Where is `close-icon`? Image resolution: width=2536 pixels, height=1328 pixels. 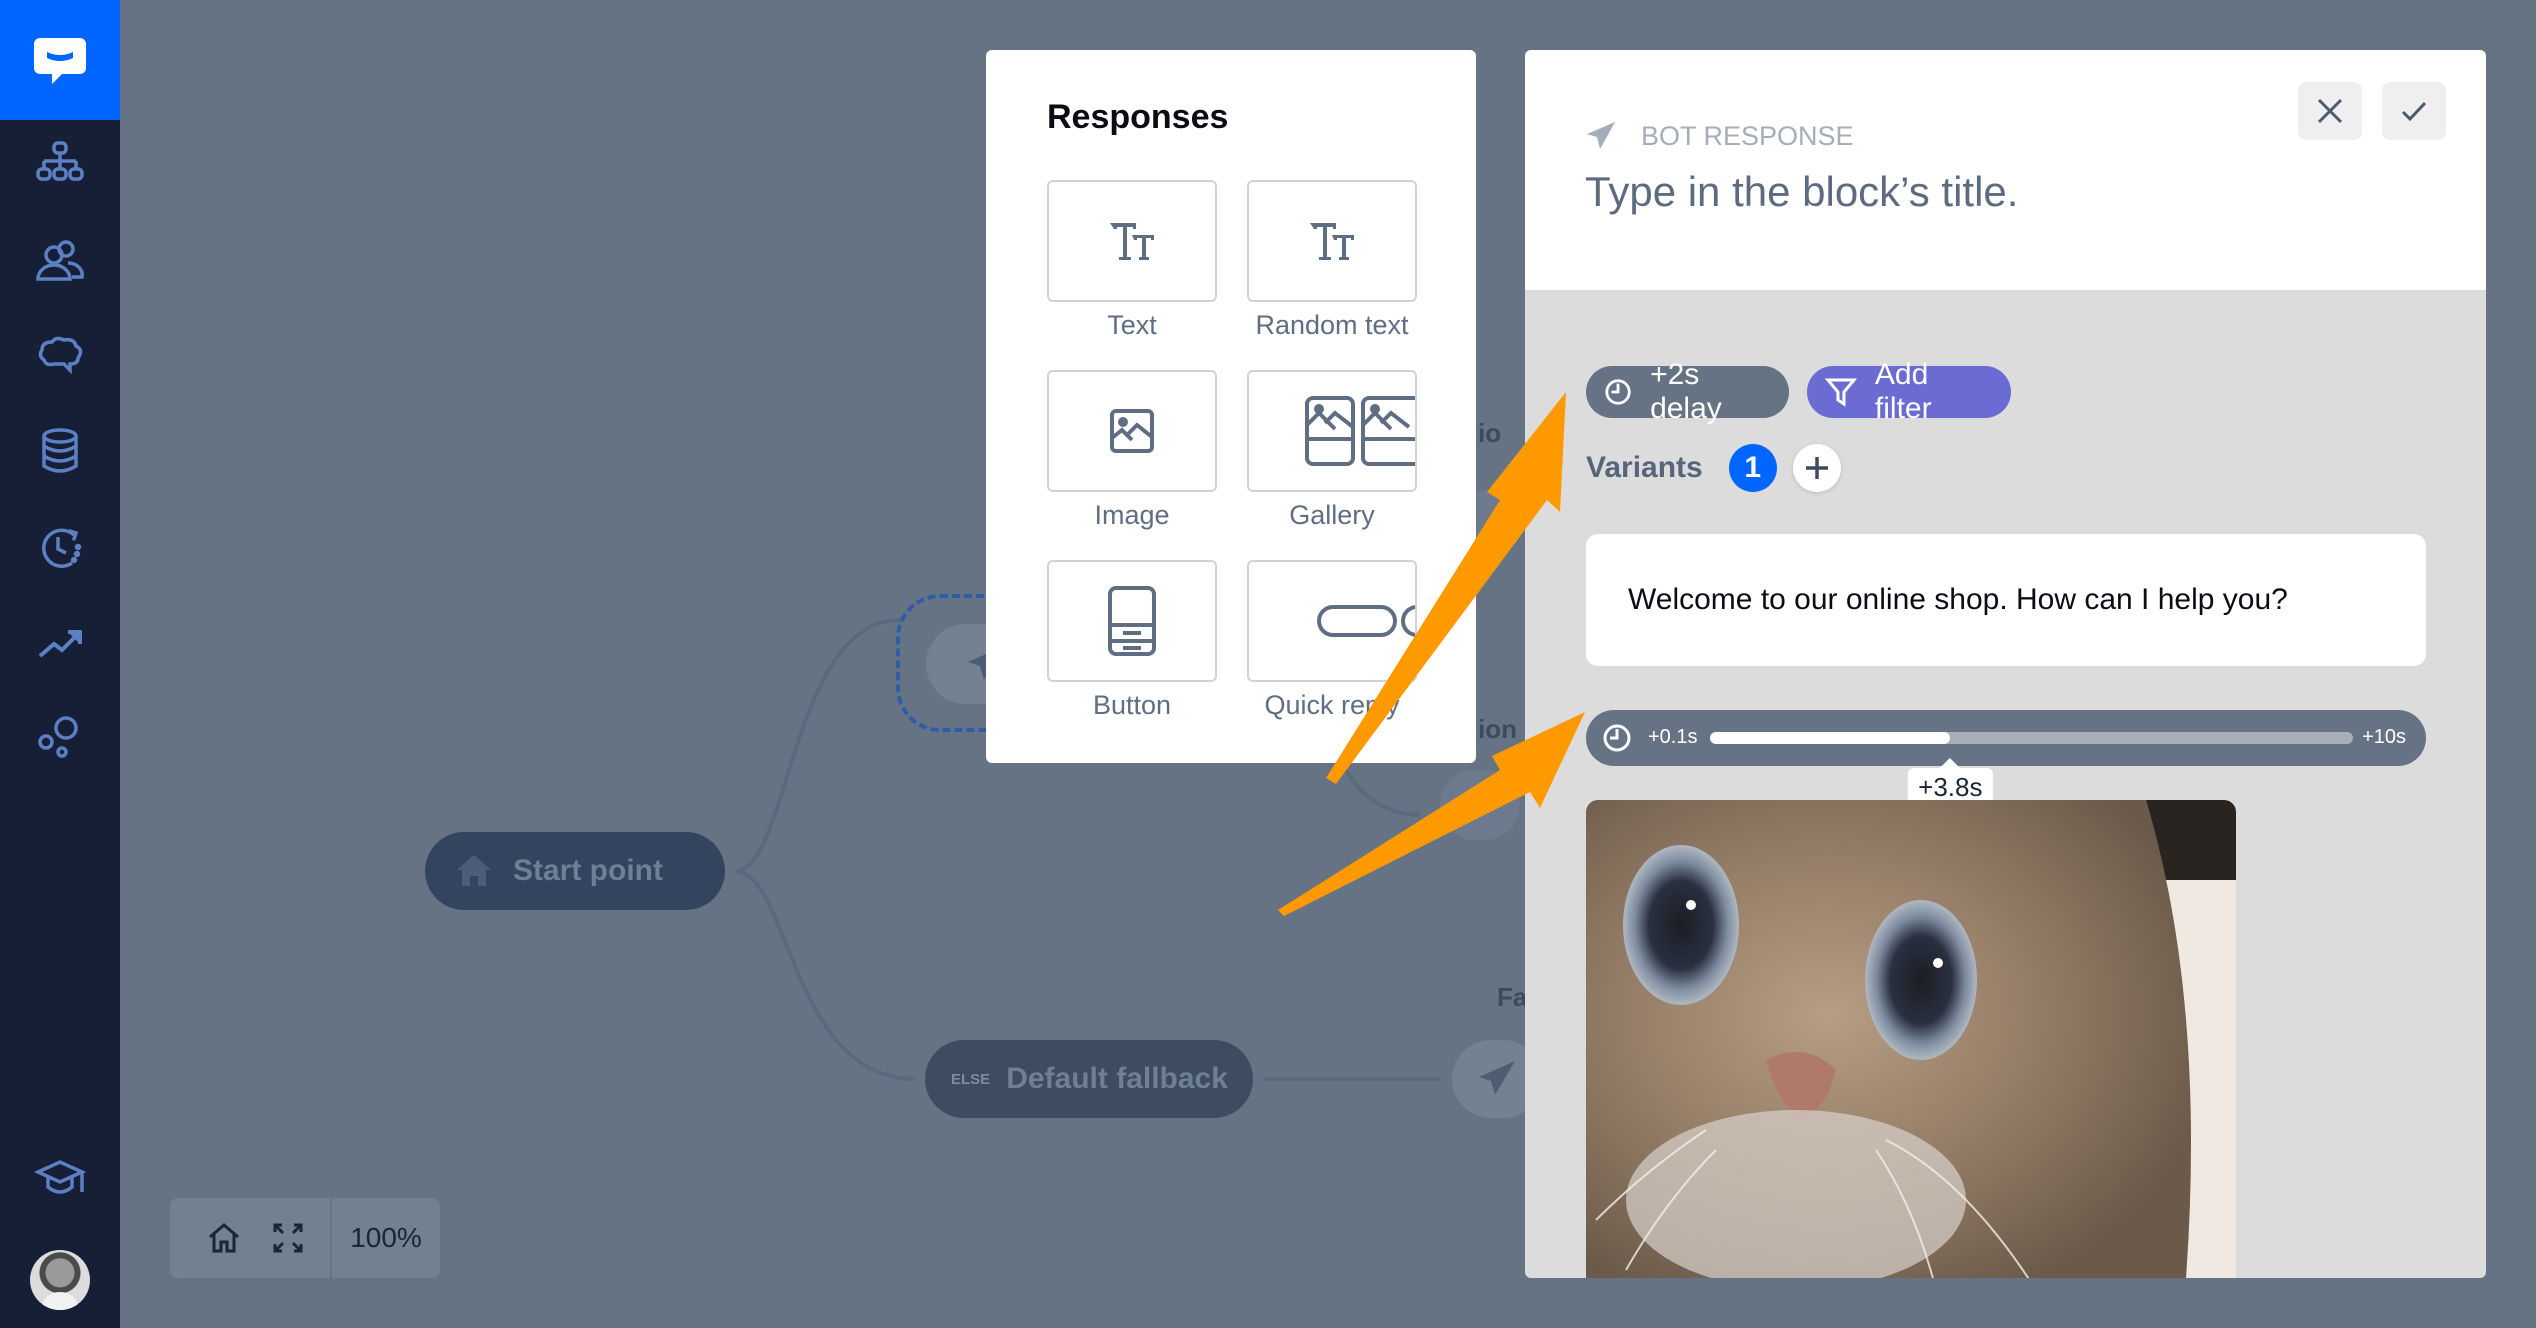
close-icon is located at coordinates (2330, 111).